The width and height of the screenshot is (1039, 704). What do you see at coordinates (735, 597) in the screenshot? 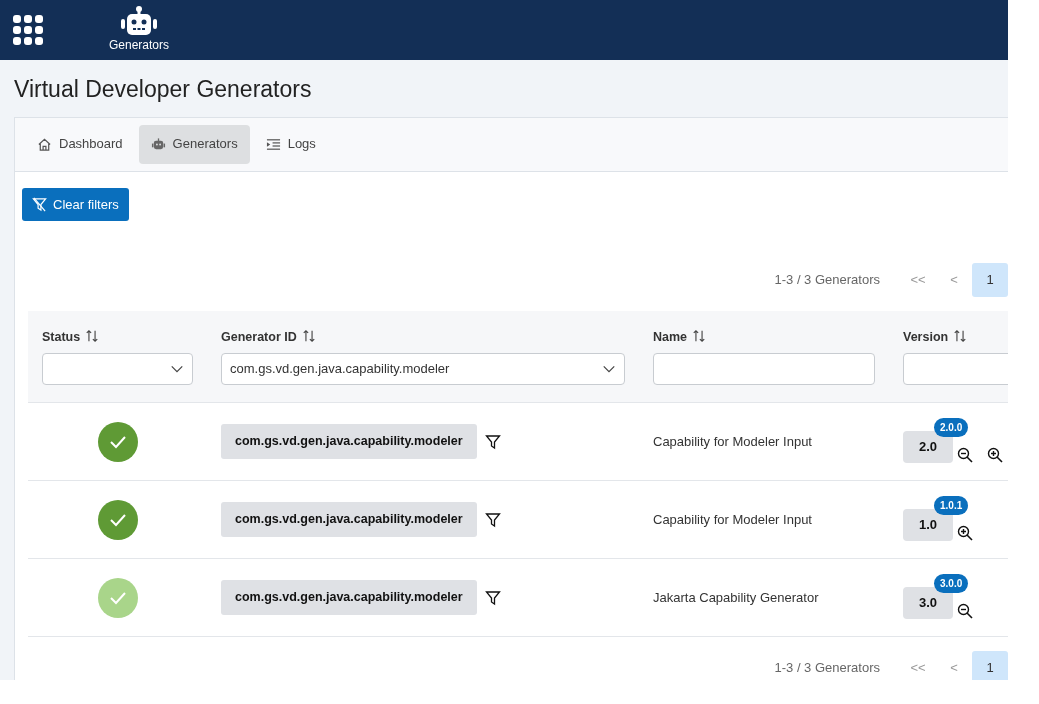
I see `generator-name: Jakarta Capability Generator` at bounding box center [735, 597].